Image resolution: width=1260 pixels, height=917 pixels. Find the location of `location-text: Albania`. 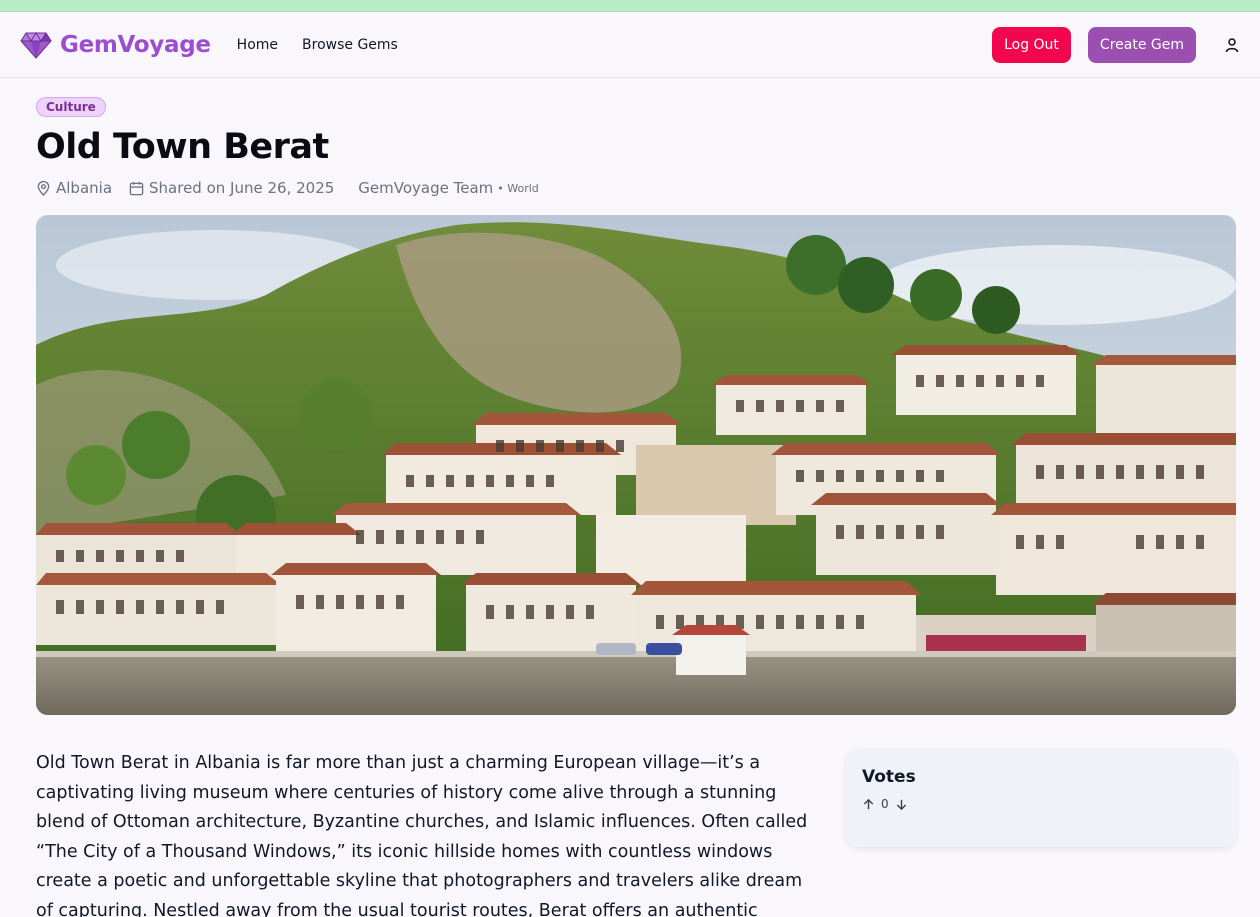

location-text: Albania is located at coordinates (84, 188).